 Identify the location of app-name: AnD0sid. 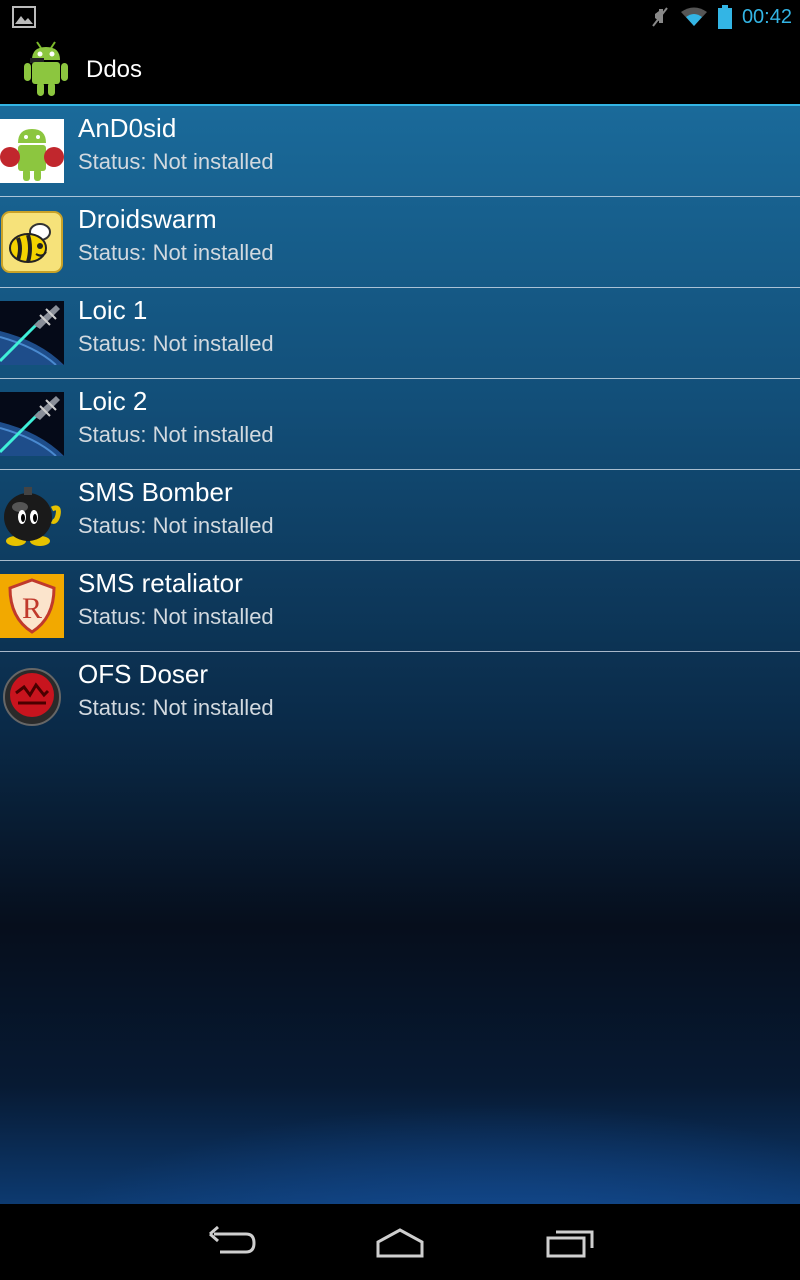
(127, 128).